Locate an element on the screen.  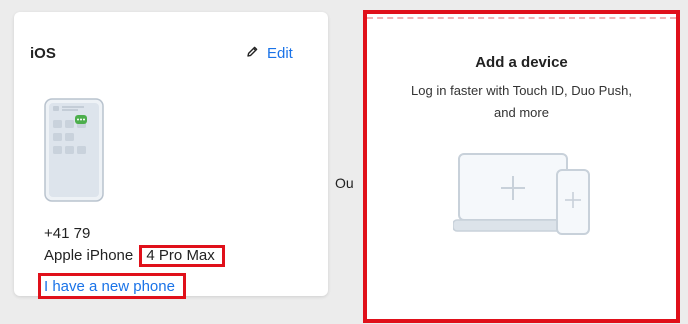
laptop-and-phone-plus-icon is located at coordinates (522, 197).